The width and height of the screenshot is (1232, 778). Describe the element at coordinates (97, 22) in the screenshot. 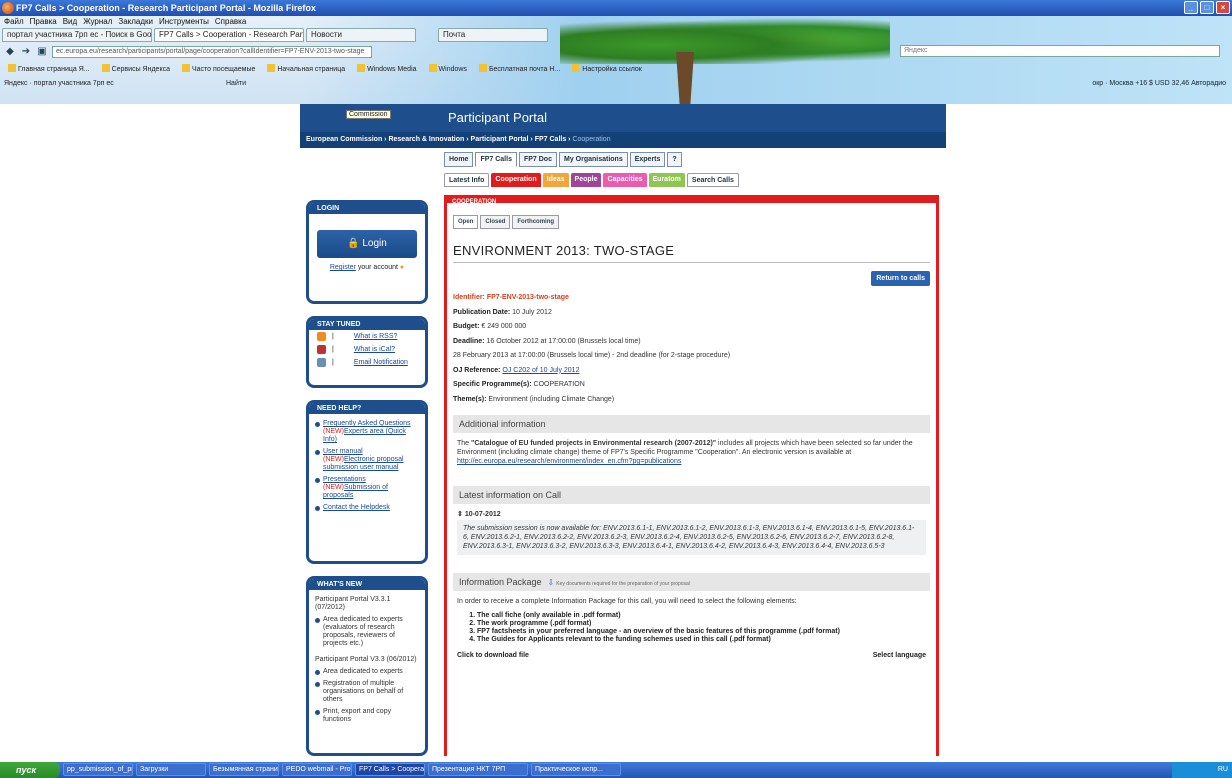

I see `menu-history: Журнал` at that location.